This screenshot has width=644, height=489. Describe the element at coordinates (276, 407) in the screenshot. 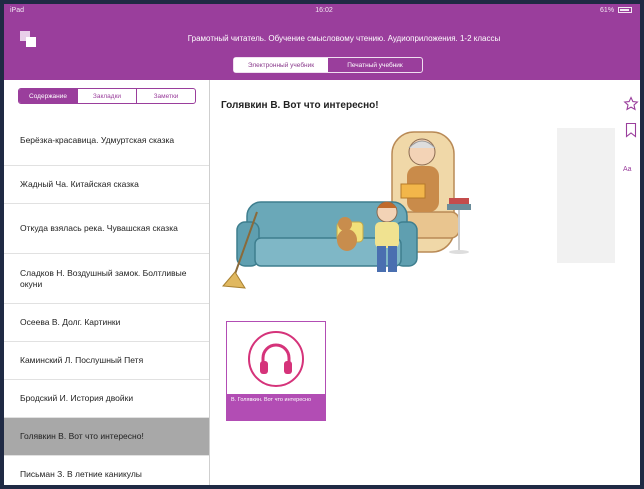

I see `audio-card-label: В. Голявкин. Вот что интересно` at that location.